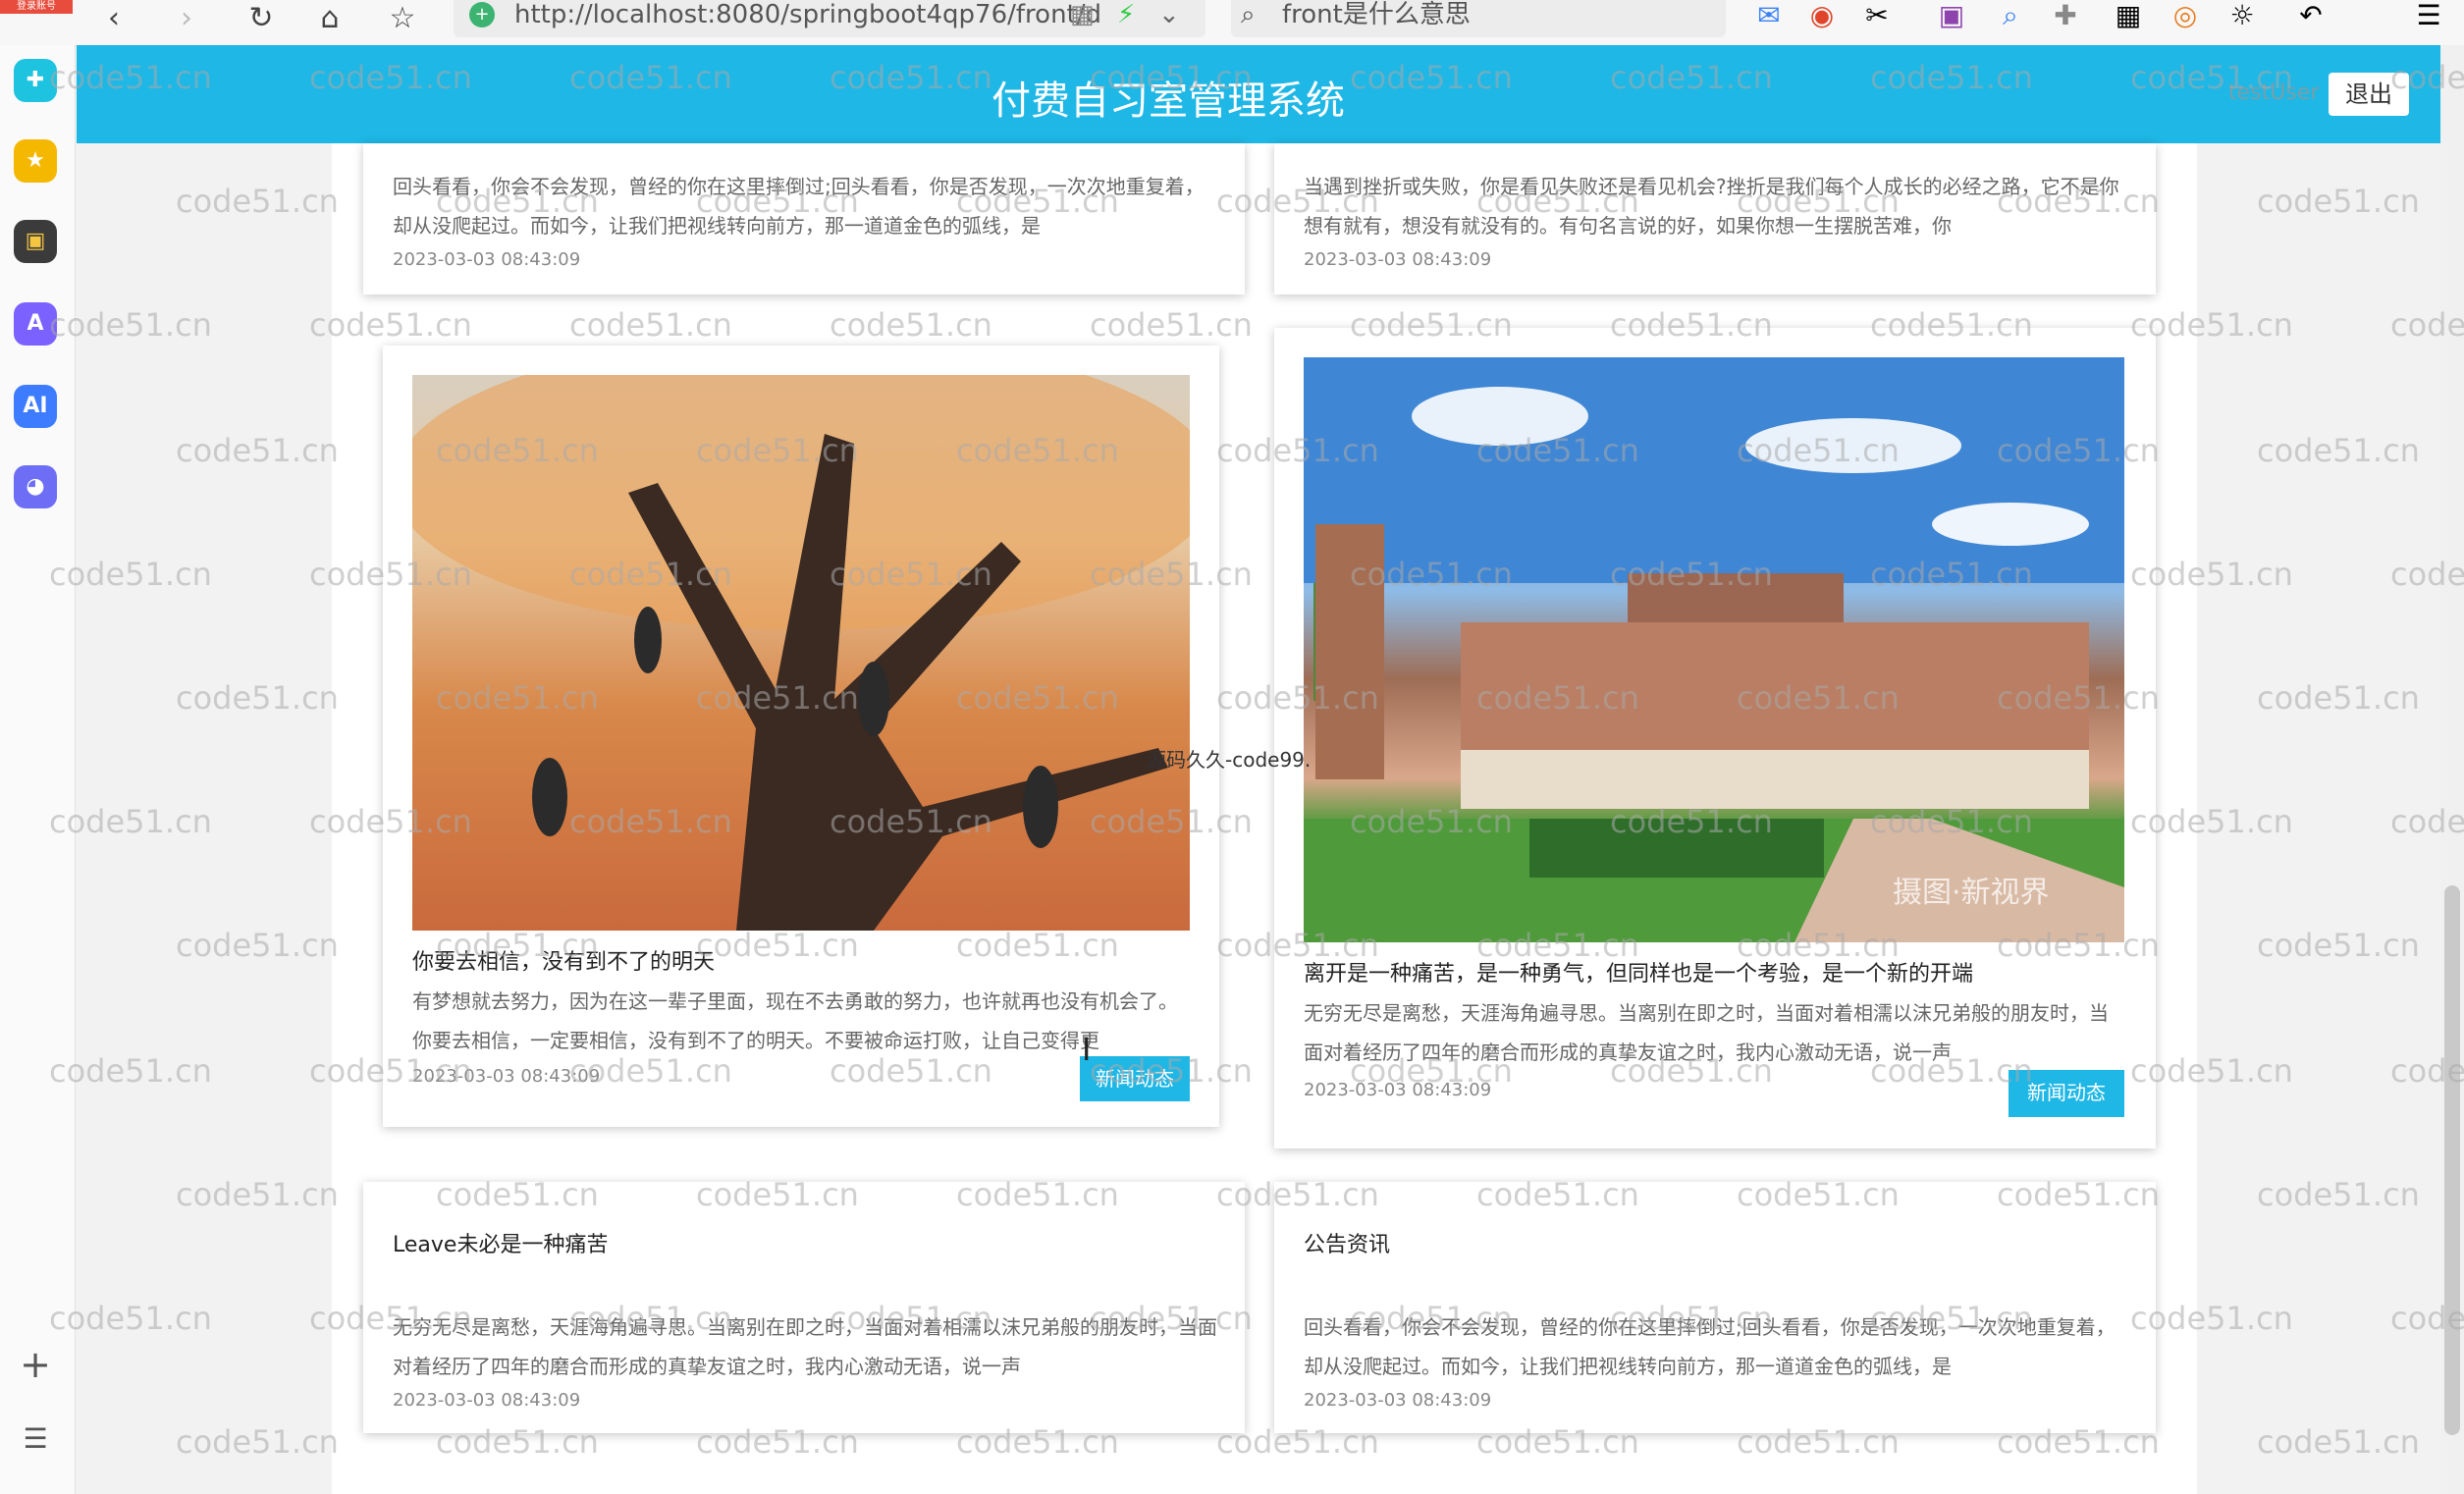 The width and height of the screenshot is (2464, 1494). Describe the element at coordinates (1126, 14) in the screenshot. I see `lightning-icon: ⚡` at that location.